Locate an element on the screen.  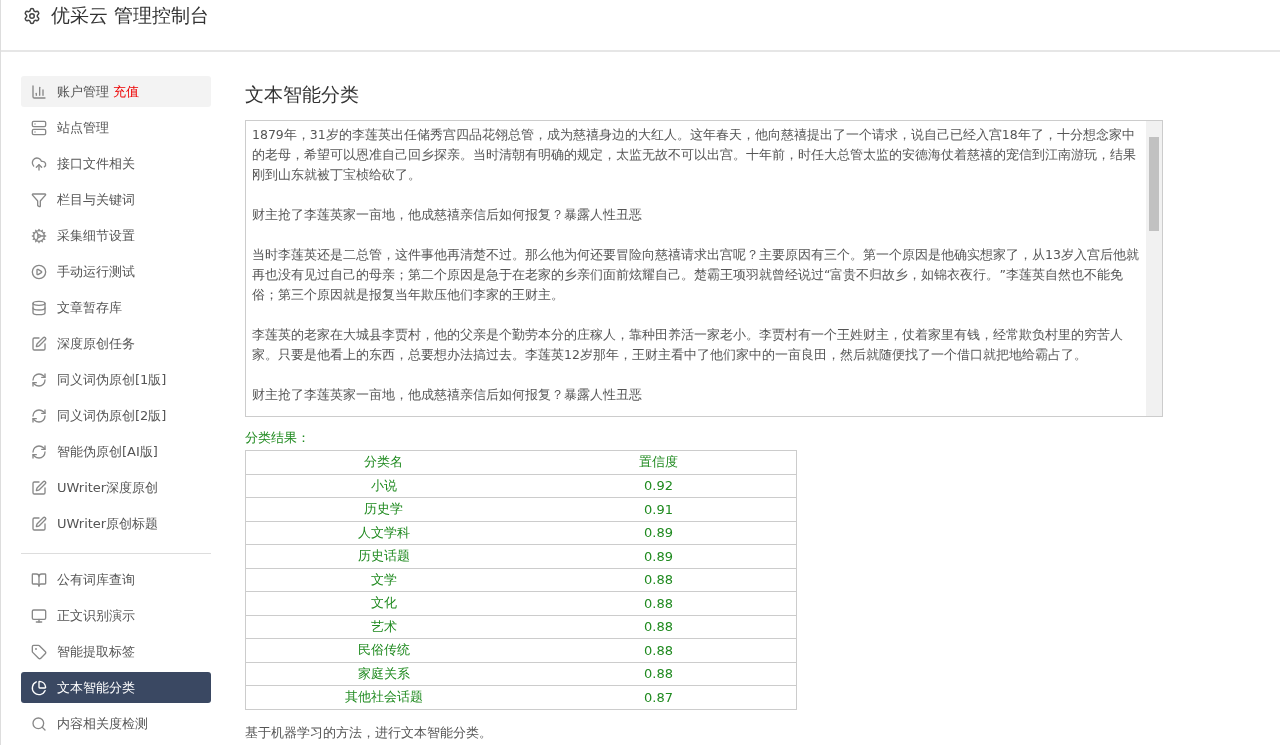
sidebar-item-label: 正文识别演示 is located at coordinates (96, 615).